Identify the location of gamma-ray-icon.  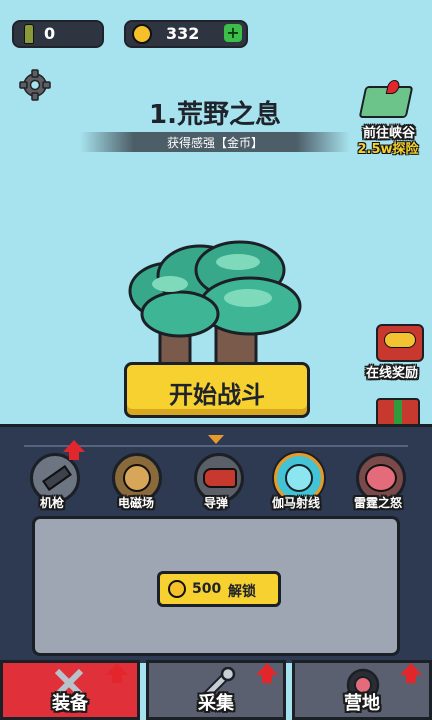
(299, 478).